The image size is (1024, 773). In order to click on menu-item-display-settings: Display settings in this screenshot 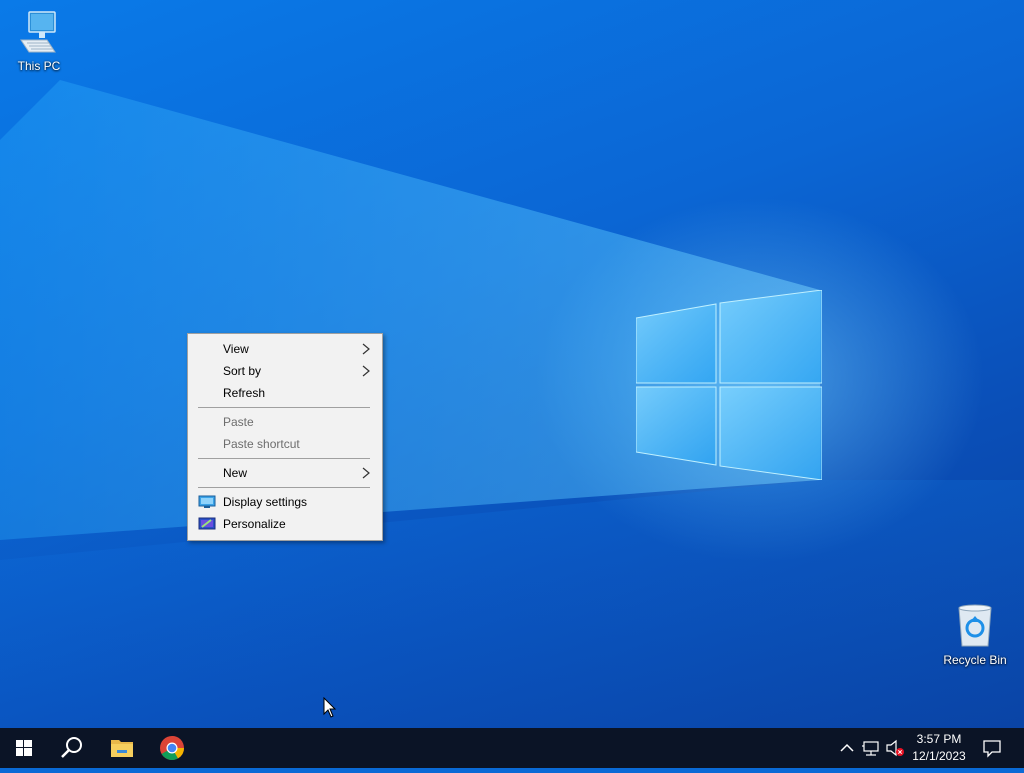, I will do `click(285, 502)`.